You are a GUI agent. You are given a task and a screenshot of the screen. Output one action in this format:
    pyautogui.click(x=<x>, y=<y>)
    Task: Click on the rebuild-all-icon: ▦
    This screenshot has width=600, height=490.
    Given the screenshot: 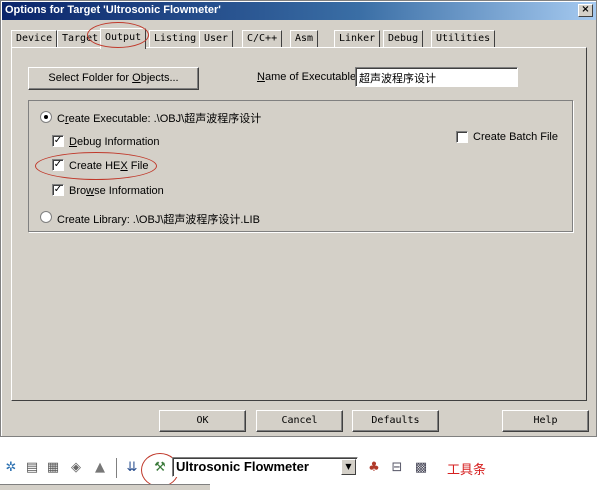 What is the action you would take?
    pyautogui.click(x=53, y=468)
    